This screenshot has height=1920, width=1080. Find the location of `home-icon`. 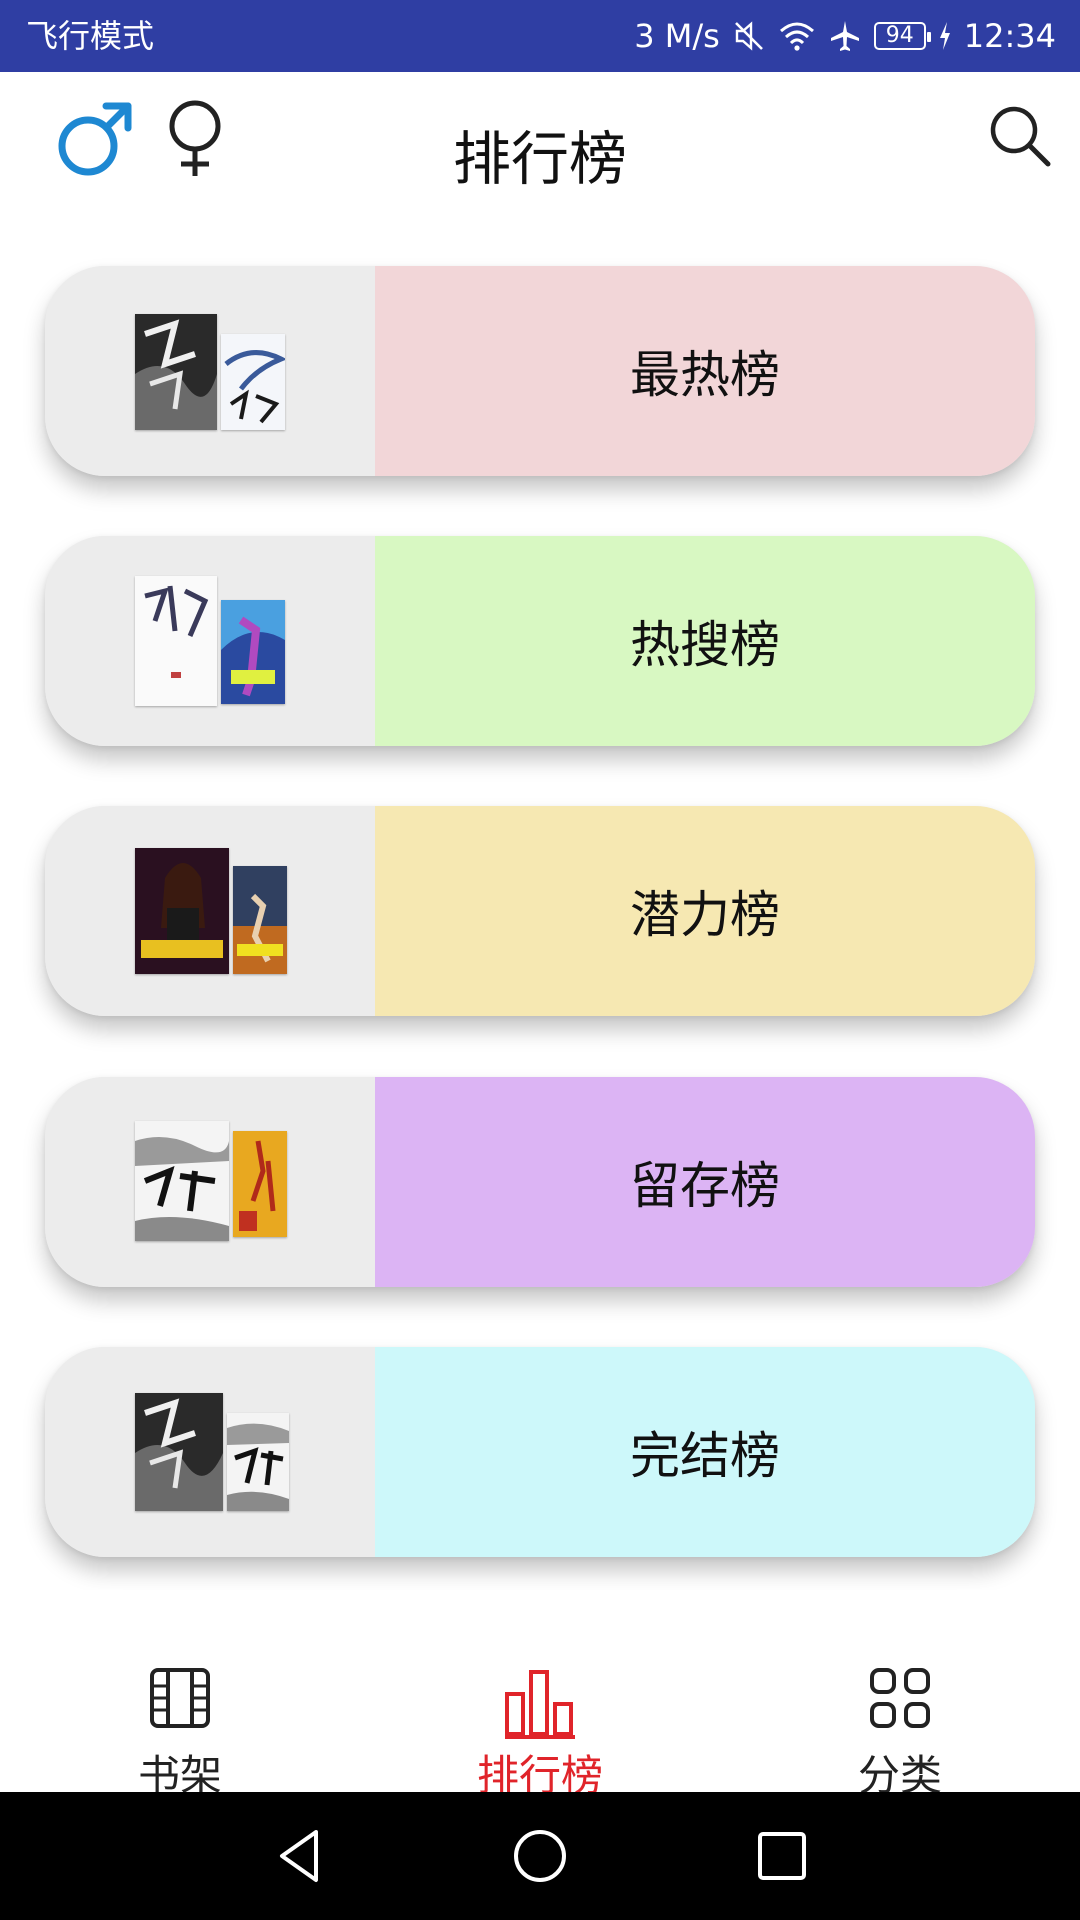

home-icon is located at coordinates (540, 1858).